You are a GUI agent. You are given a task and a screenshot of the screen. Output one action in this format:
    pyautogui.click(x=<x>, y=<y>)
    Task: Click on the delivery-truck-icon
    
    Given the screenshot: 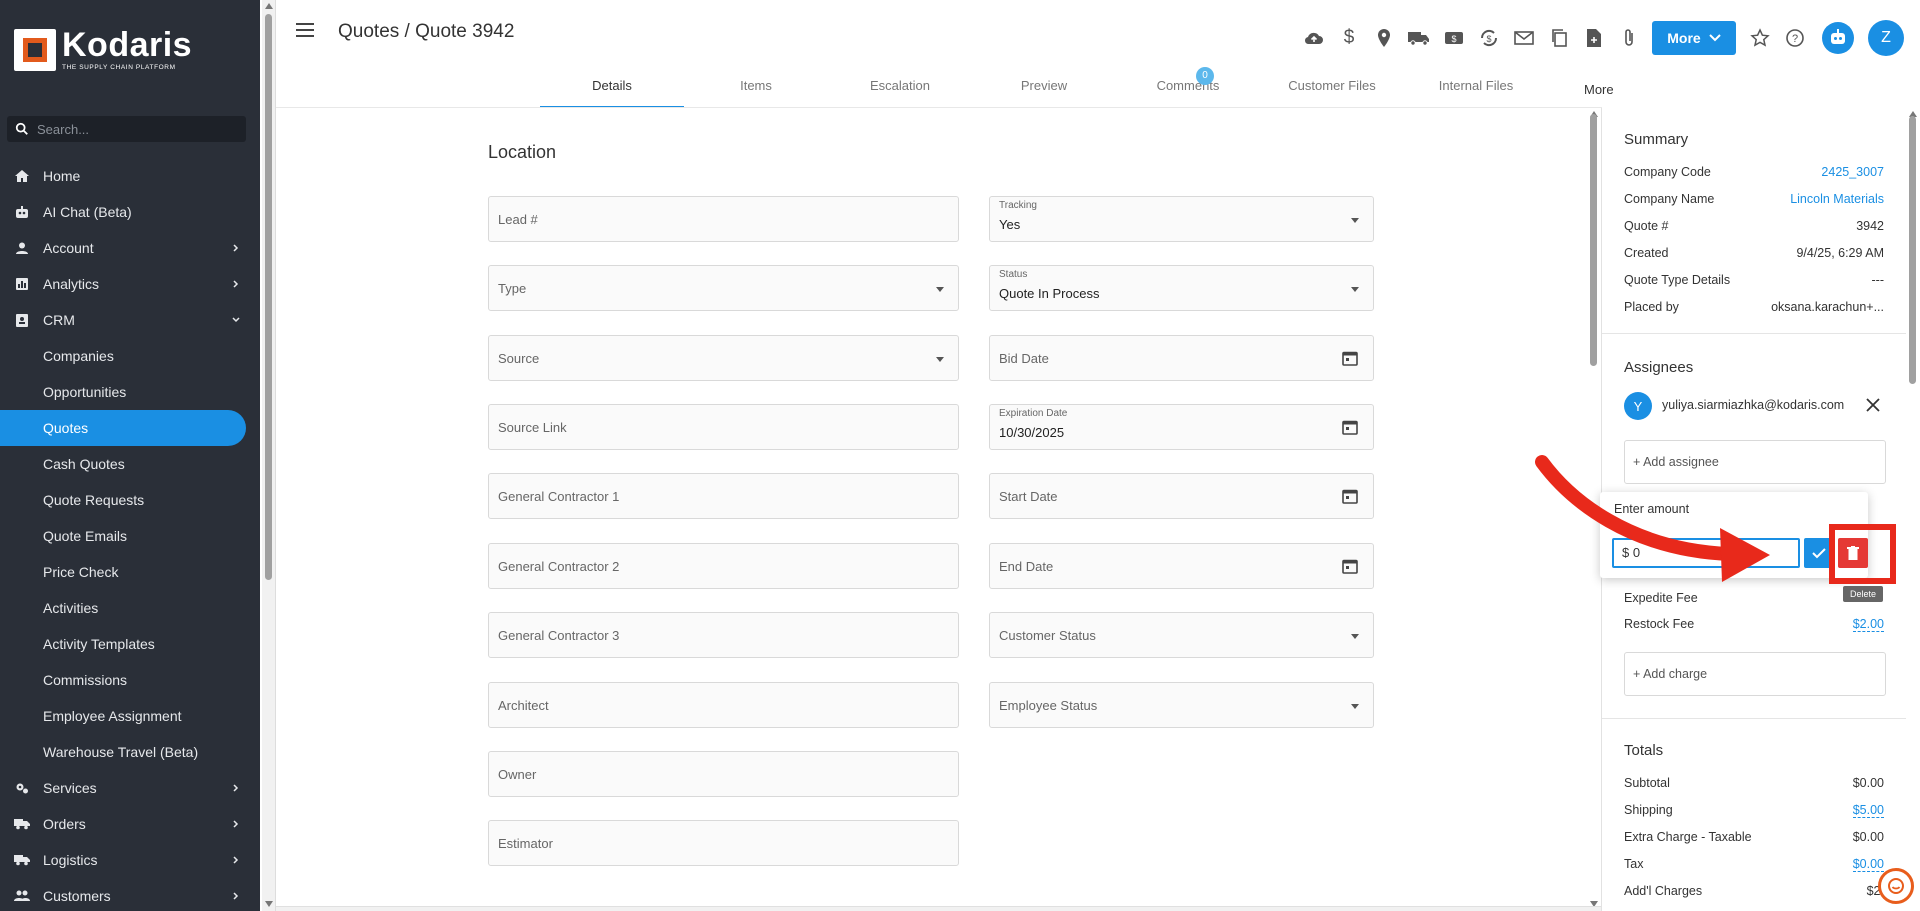 What is the action you would take?
    pyautogui.click(x=1419, y=38)
    